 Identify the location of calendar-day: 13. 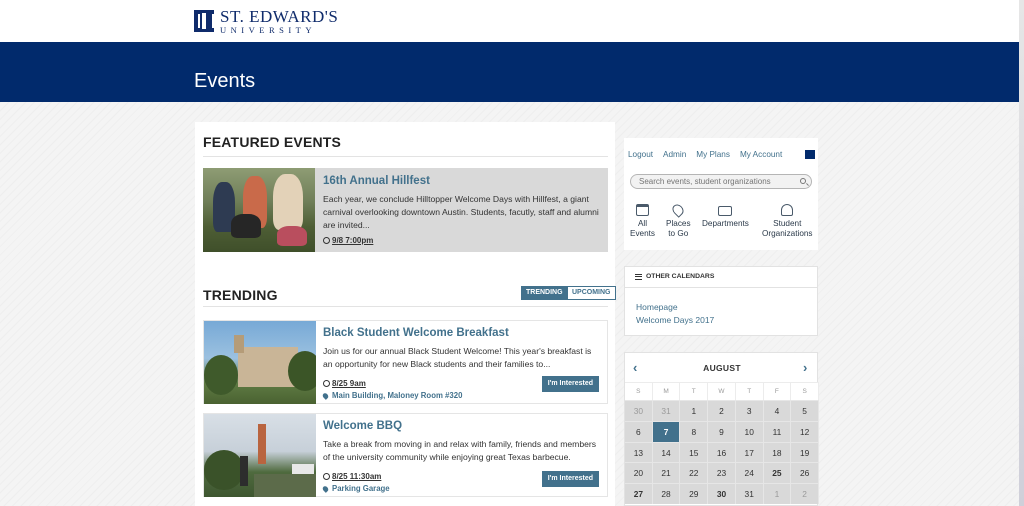
(639, 452).